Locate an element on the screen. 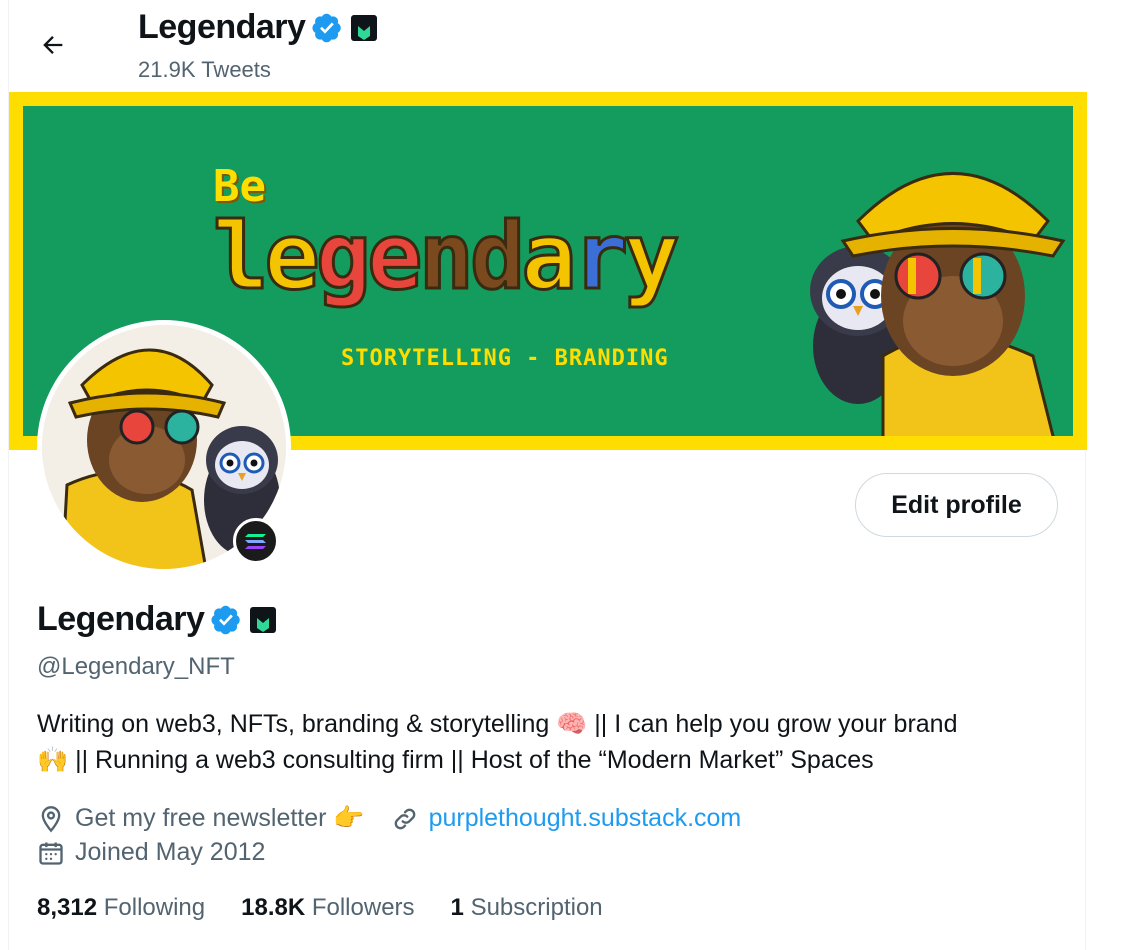 The image size is (1122, 950). tweet-count: 21.9K Tweets is located at coordinates (204, 69).